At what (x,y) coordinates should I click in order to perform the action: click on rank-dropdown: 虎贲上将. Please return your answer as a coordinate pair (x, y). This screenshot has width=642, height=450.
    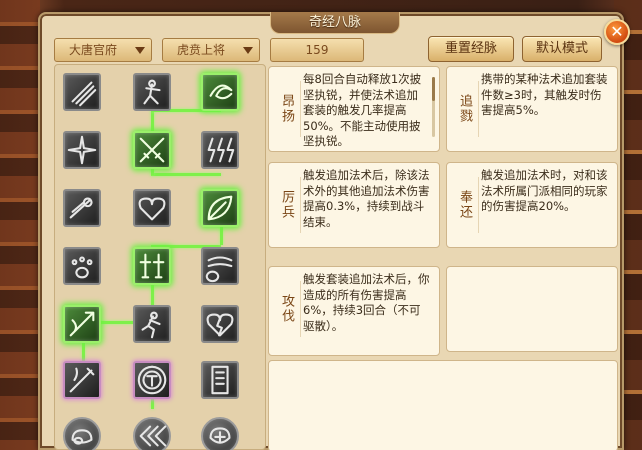
    Looking at the image, I should click on (211, 50).